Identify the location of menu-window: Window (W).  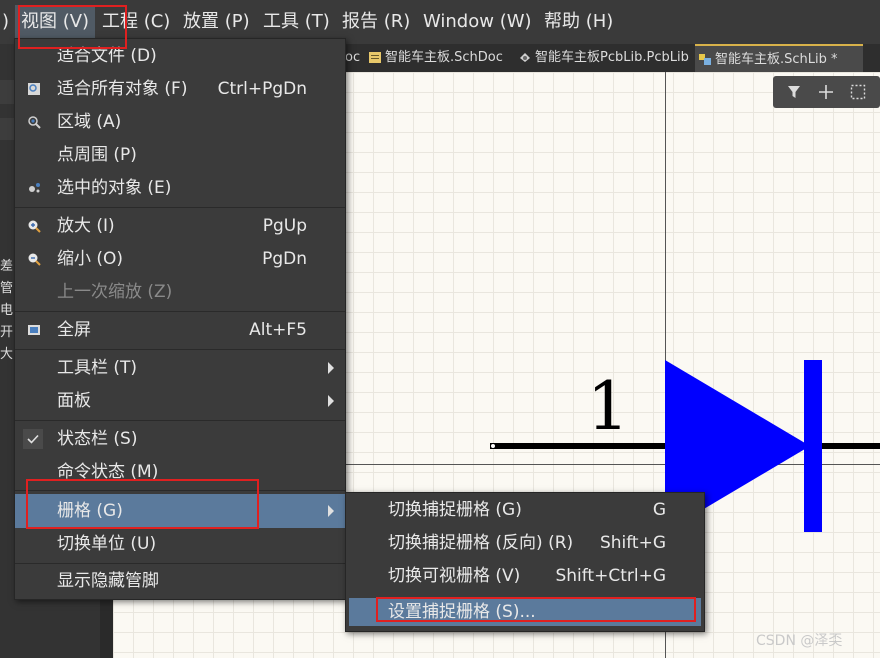
(477, 22).